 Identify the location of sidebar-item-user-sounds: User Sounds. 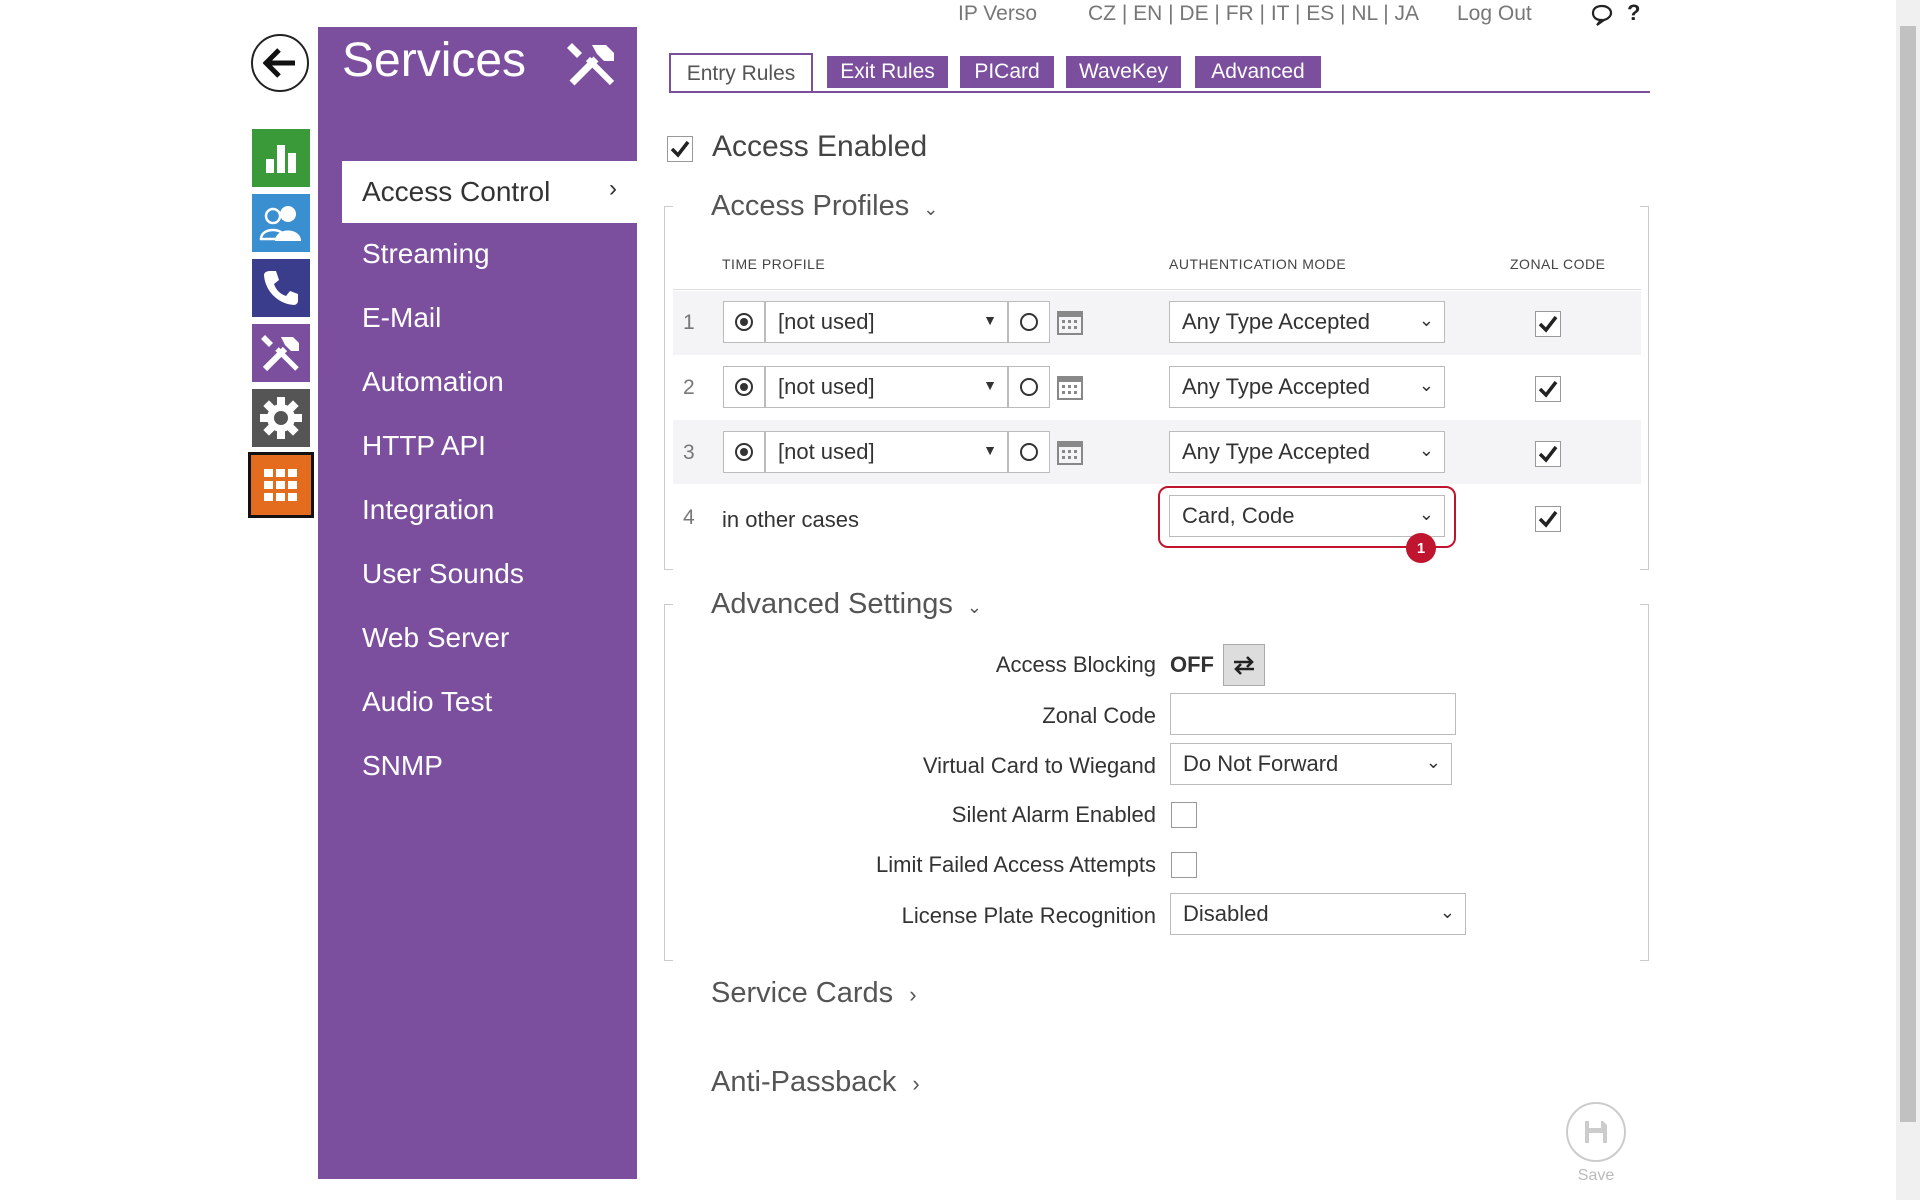
(477, 574).